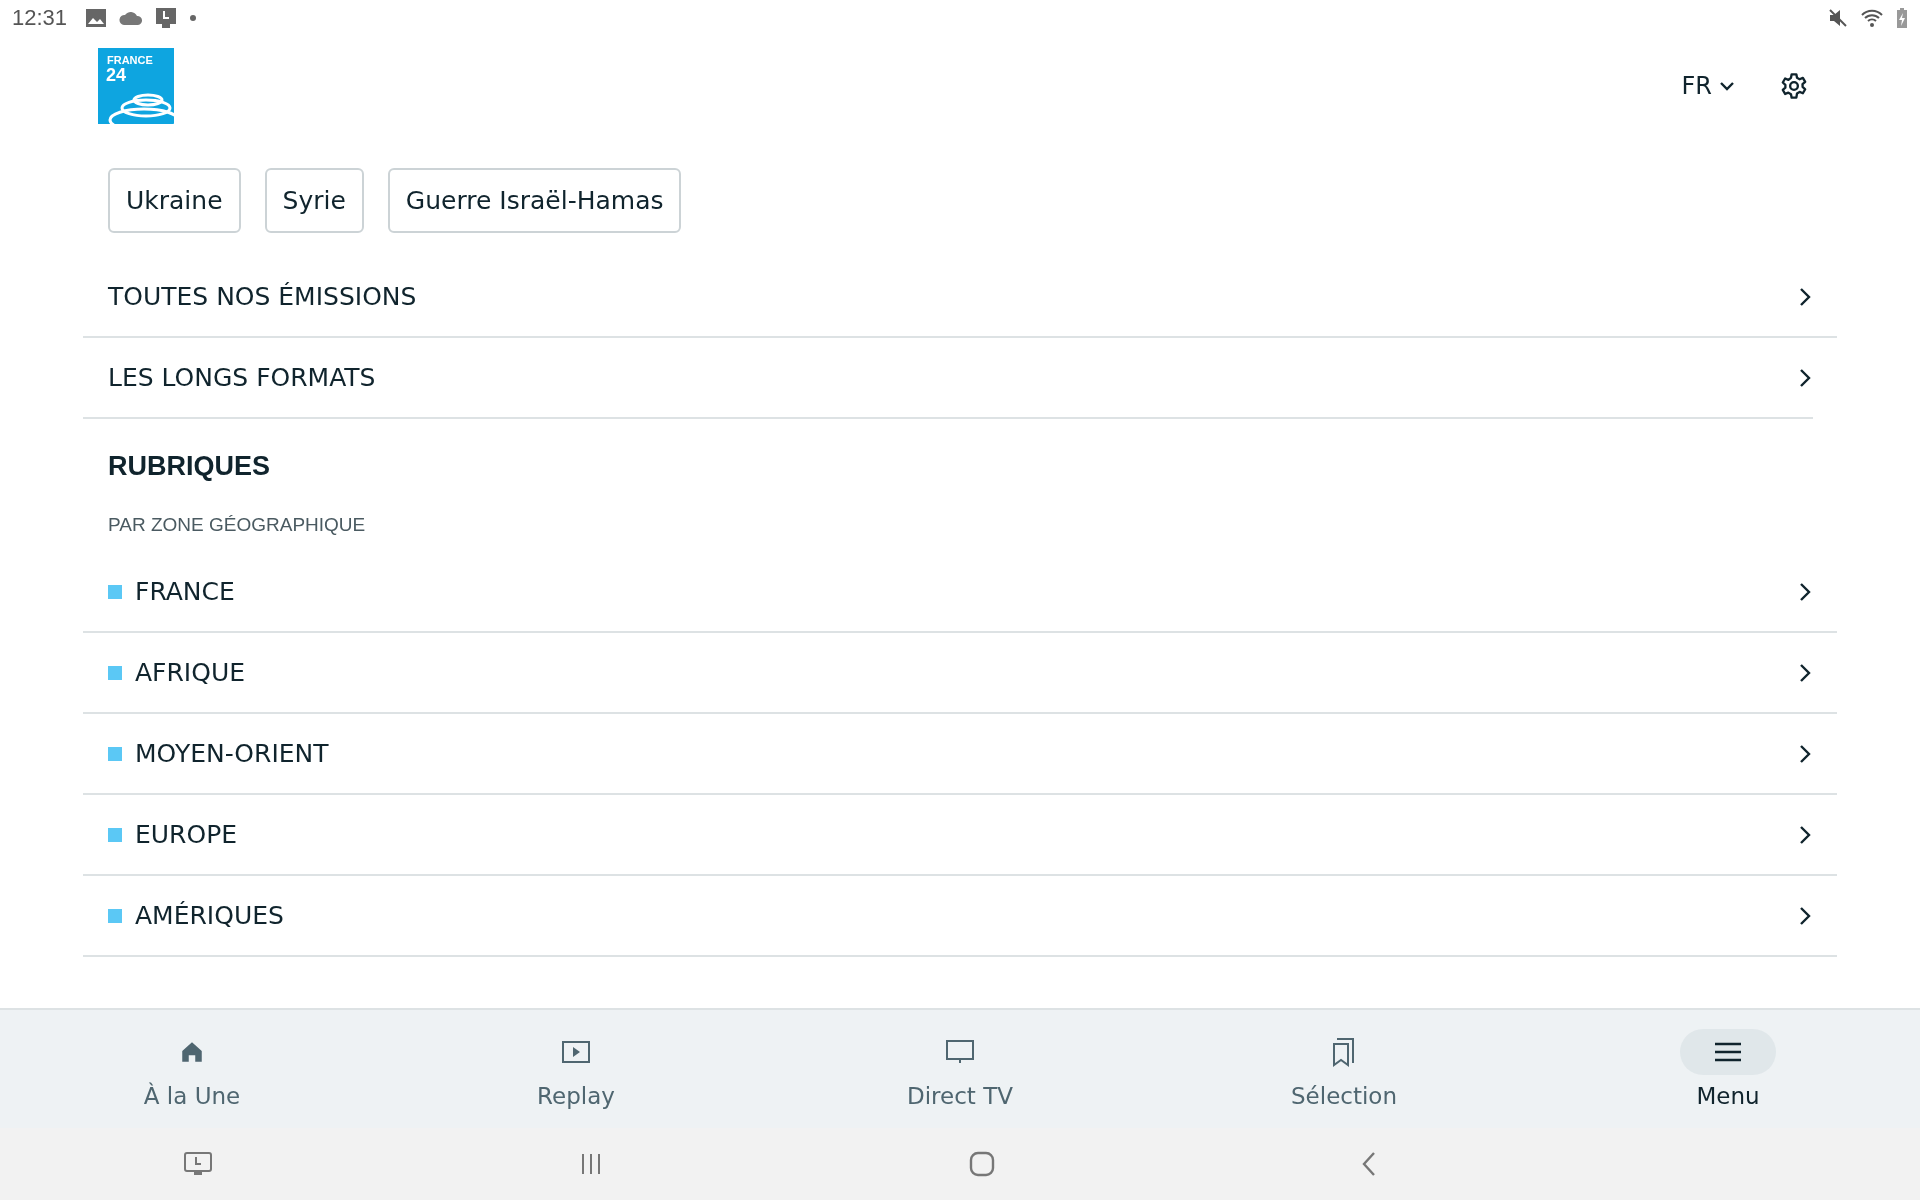 The height and width of the screenshot is (1200, 1920). I want to click on topic-chip: Syrie, so click(314, 200).